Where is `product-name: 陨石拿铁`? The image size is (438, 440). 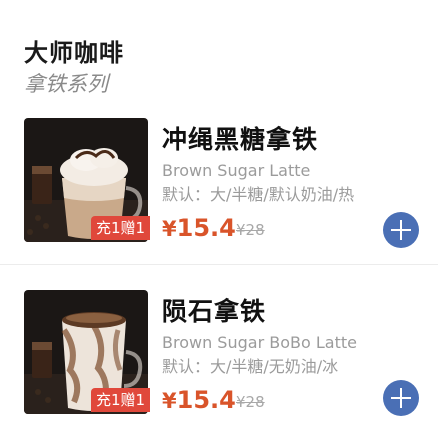
product-name: 陨石拿铁 is located at coordinates (214, 311).